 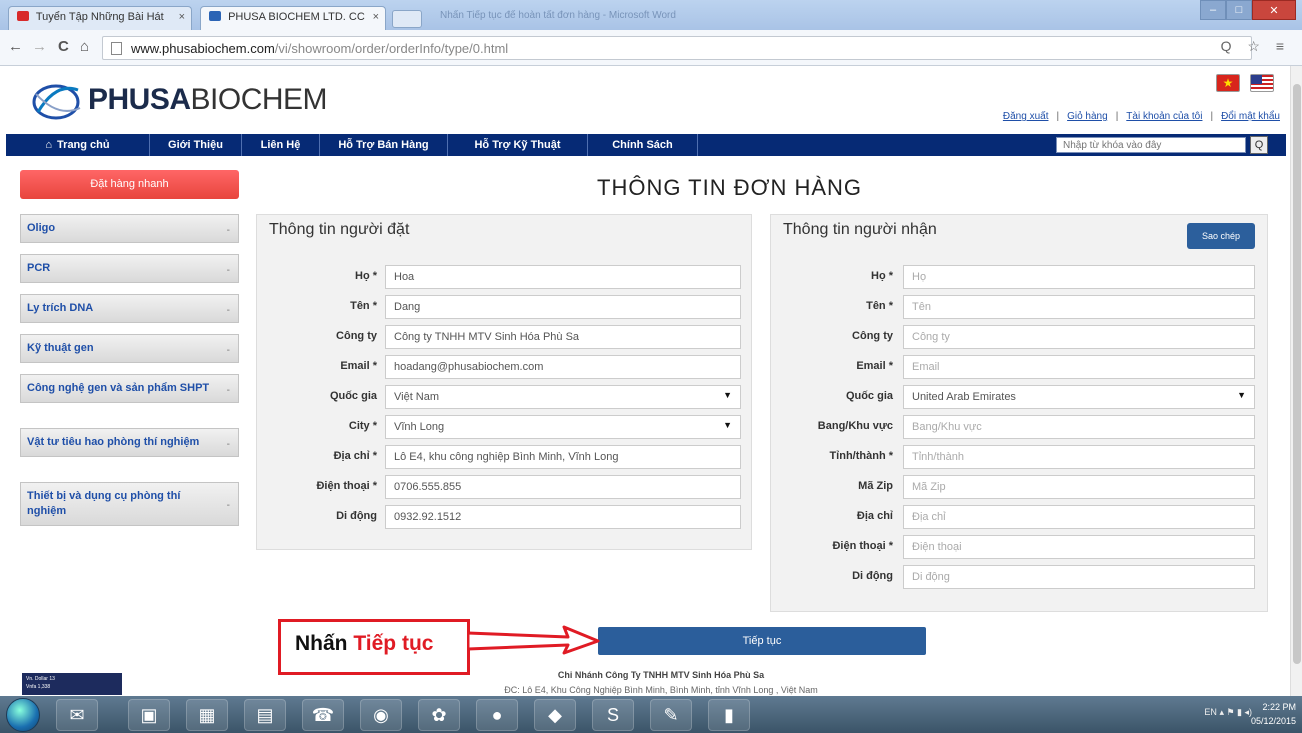 What do you see at coordinates (563, 427) in the screenshot?
I see `orderer-city-select: Vĩnh Long ▼` at bounding box center [563, 427].